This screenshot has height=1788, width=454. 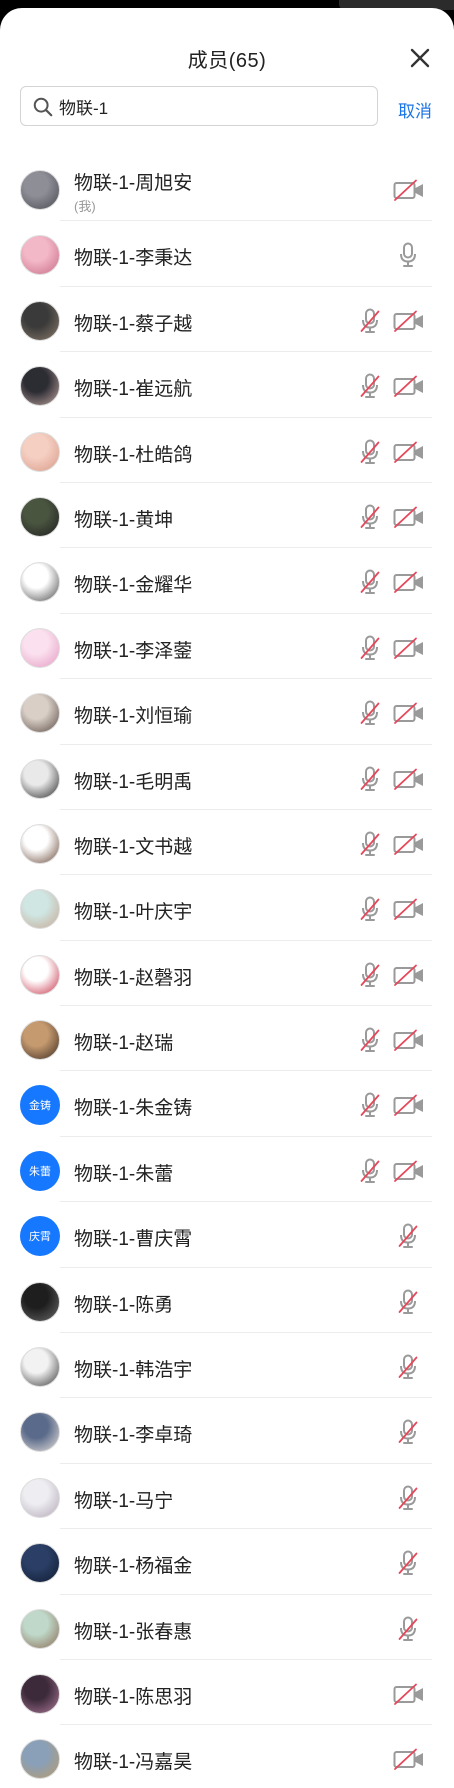 What do you see at coordinates (227, 1104) in the screenshot?
I see `member-row: 金铸 物联-1-朱金铸` at bounding box center [227, 1104].